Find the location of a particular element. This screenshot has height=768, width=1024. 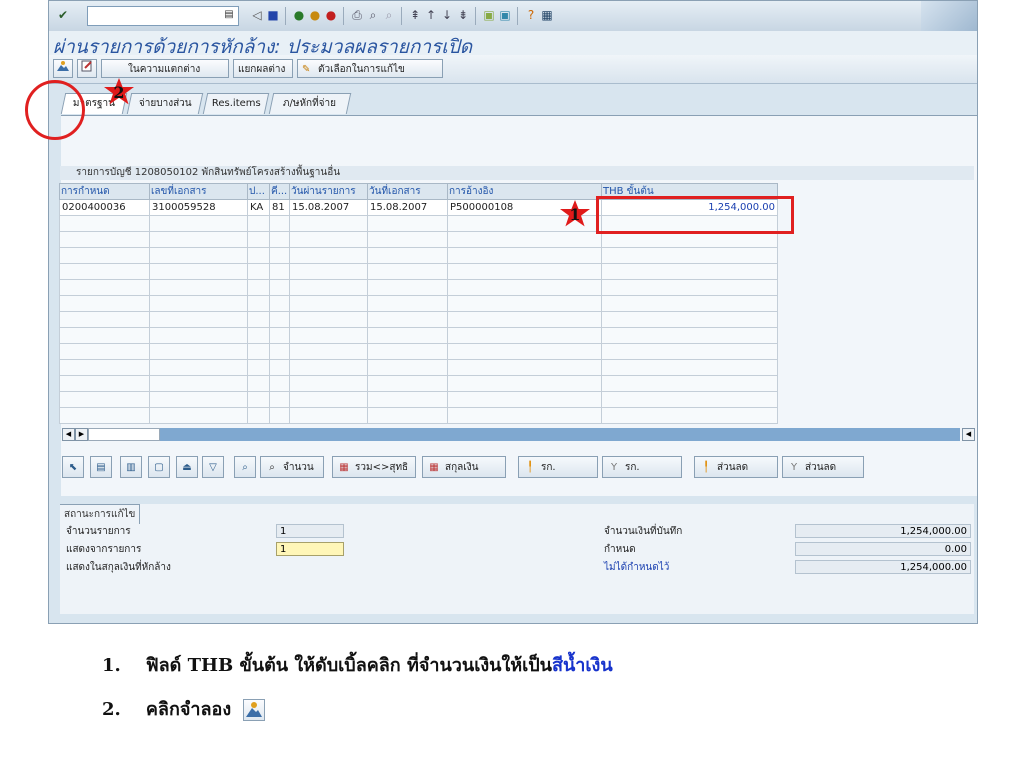

first-page-icon: ⇞ is located at coordinates (415, 15).